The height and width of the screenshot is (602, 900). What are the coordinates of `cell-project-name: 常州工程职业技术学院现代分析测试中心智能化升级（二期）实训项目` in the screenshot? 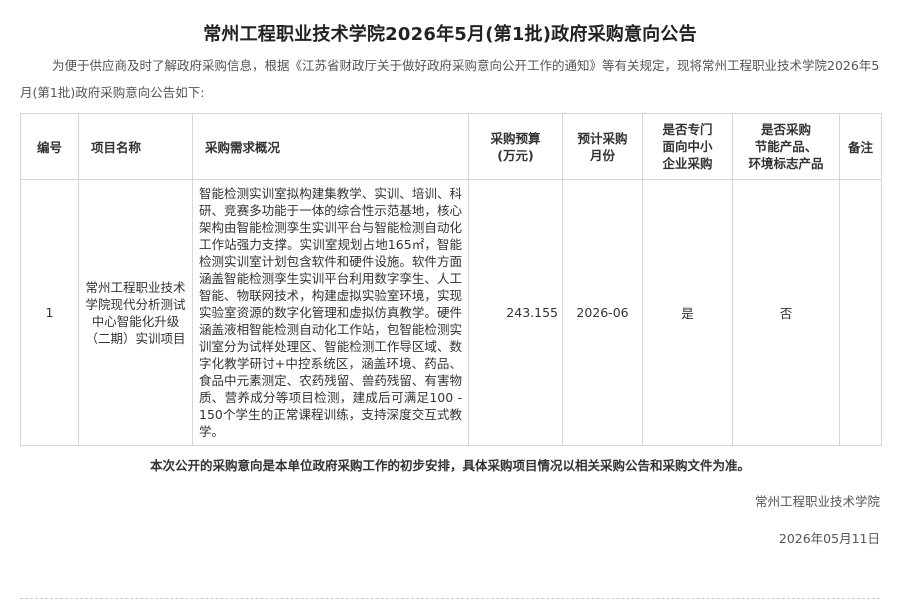 It's located at (135, 312).